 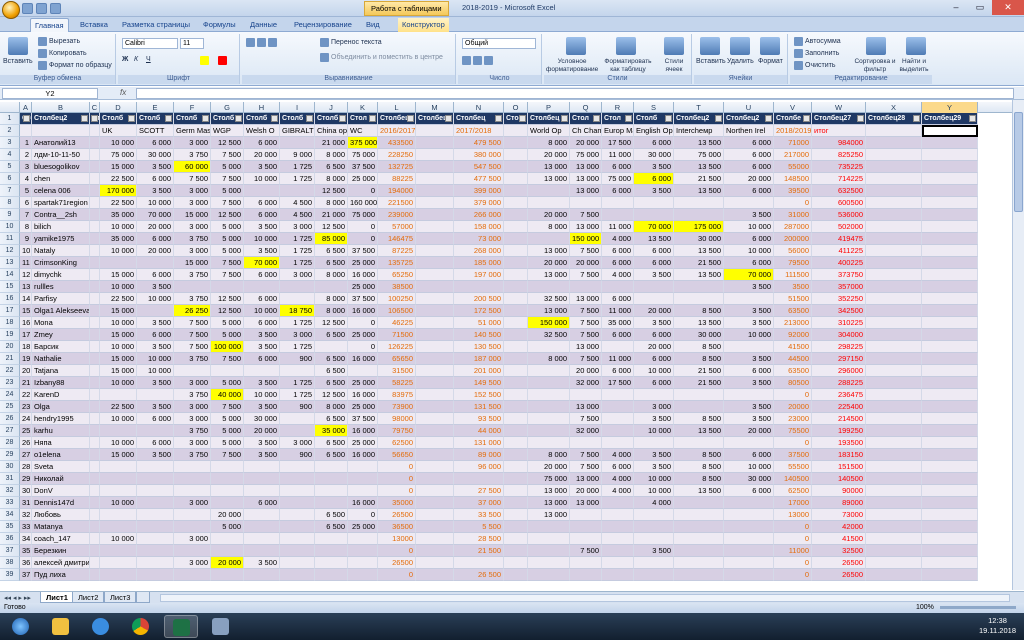 I want to click on name-box: Y2, so click(x=50, y=93).